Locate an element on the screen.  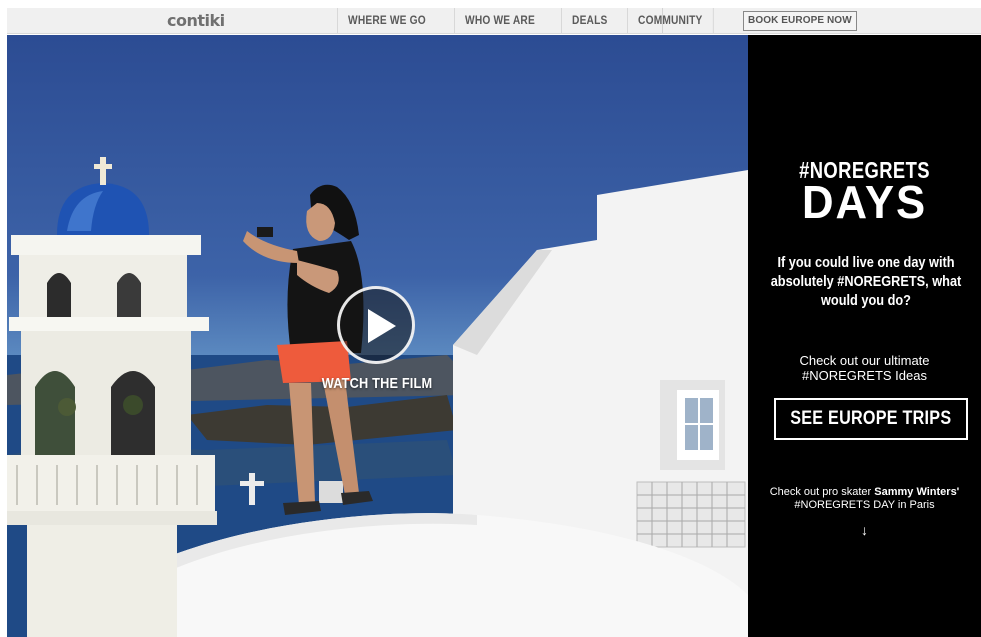
watch-the-film-label: WATCH THE FILM is located at coordinates (377, 383).